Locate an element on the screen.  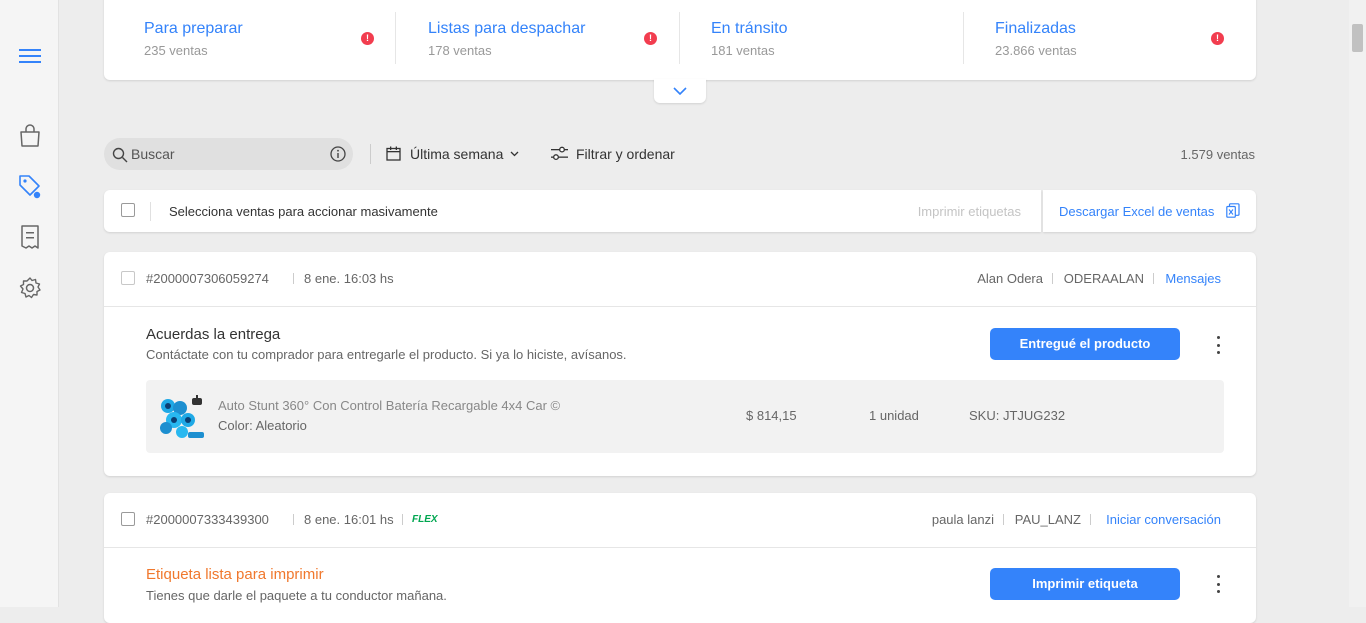
status-title: Listas para despachar is located at coordinates (507, 28).